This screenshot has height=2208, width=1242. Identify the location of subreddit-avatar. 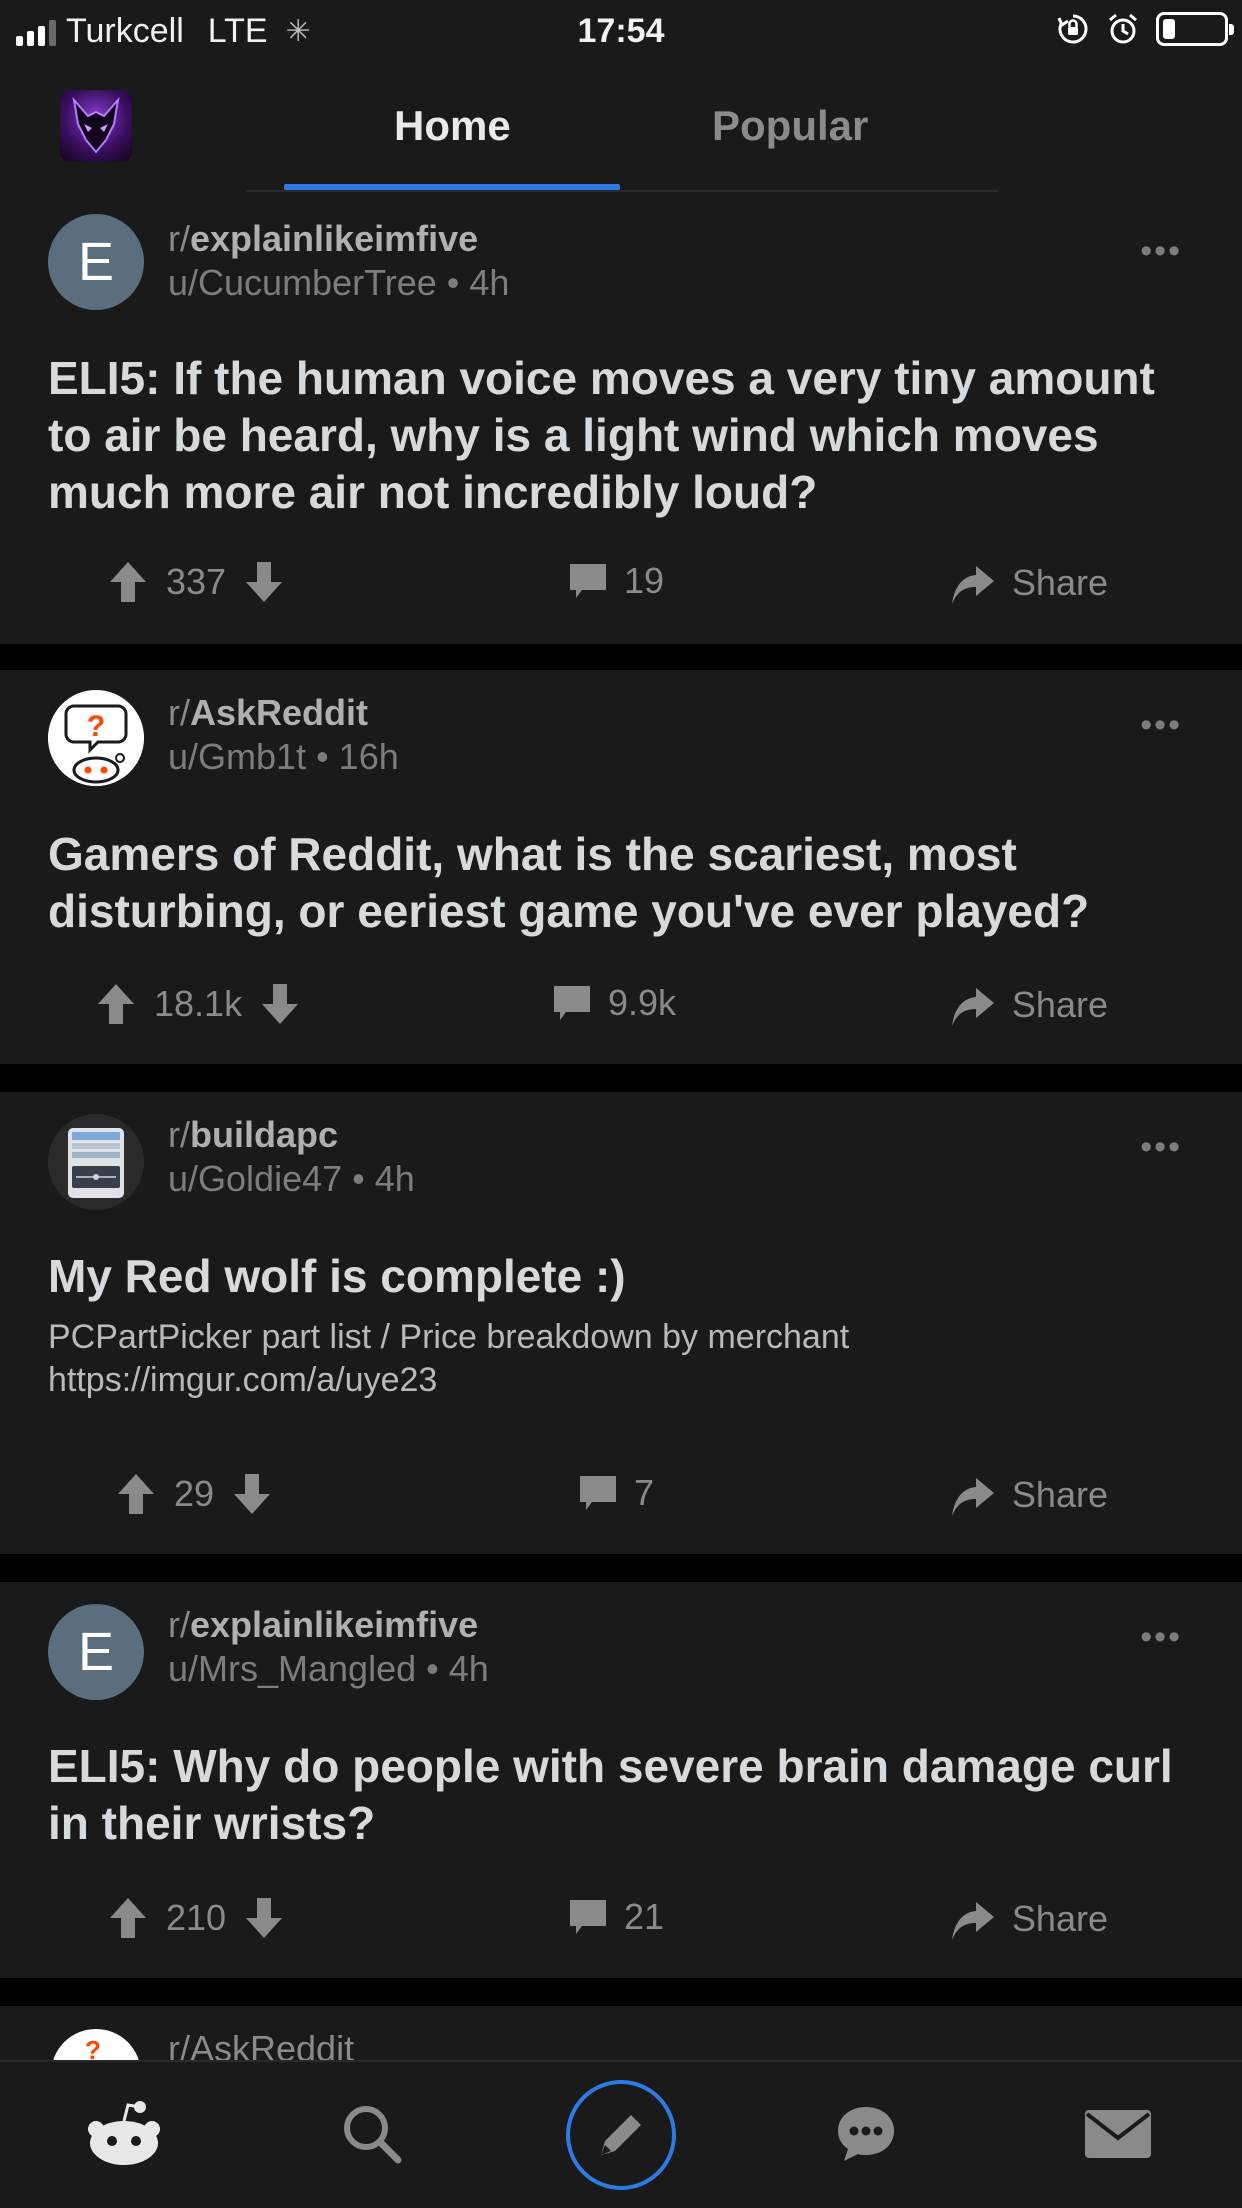
(96, 1162).